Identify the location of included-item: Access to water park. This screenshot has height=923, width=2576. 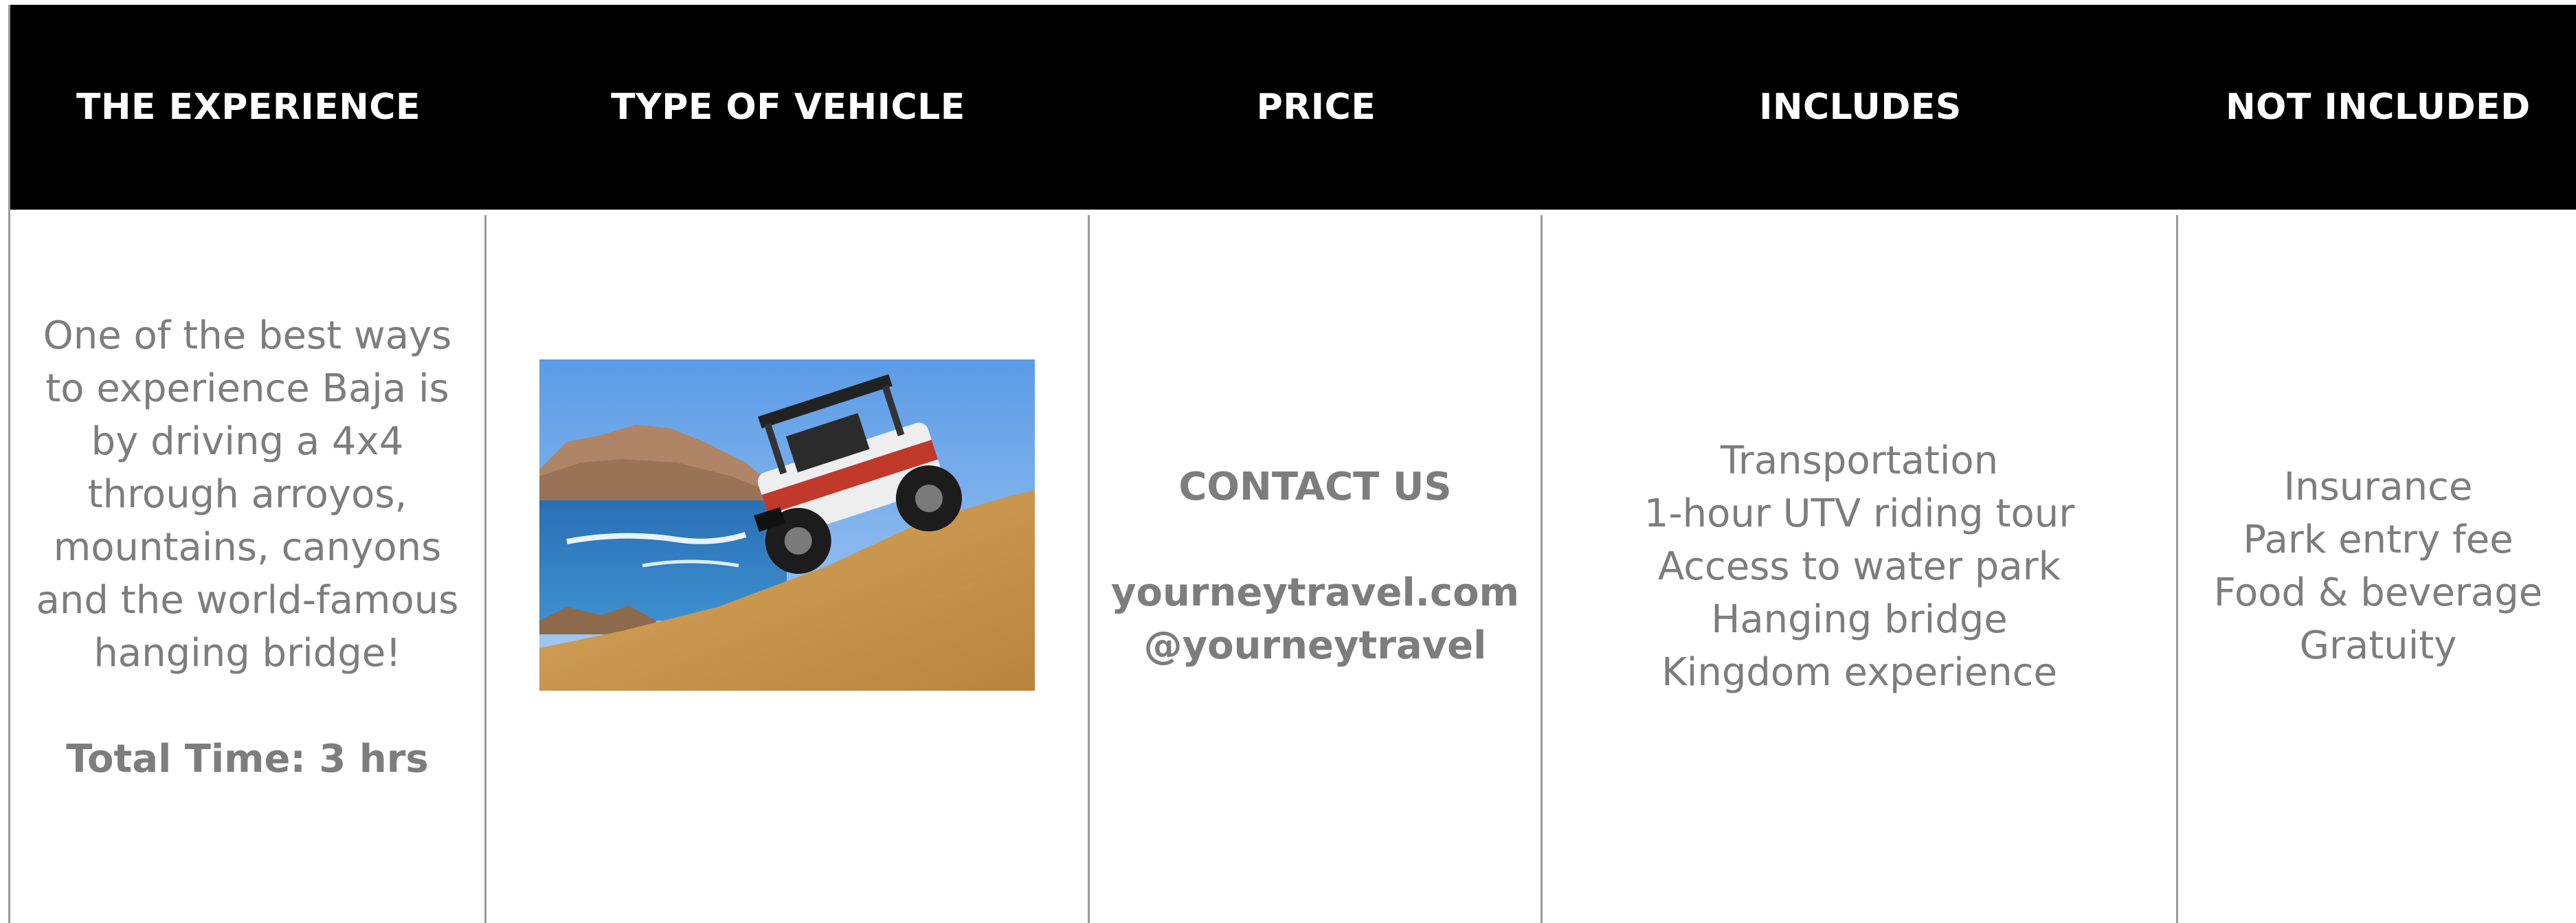
(1859, 566).